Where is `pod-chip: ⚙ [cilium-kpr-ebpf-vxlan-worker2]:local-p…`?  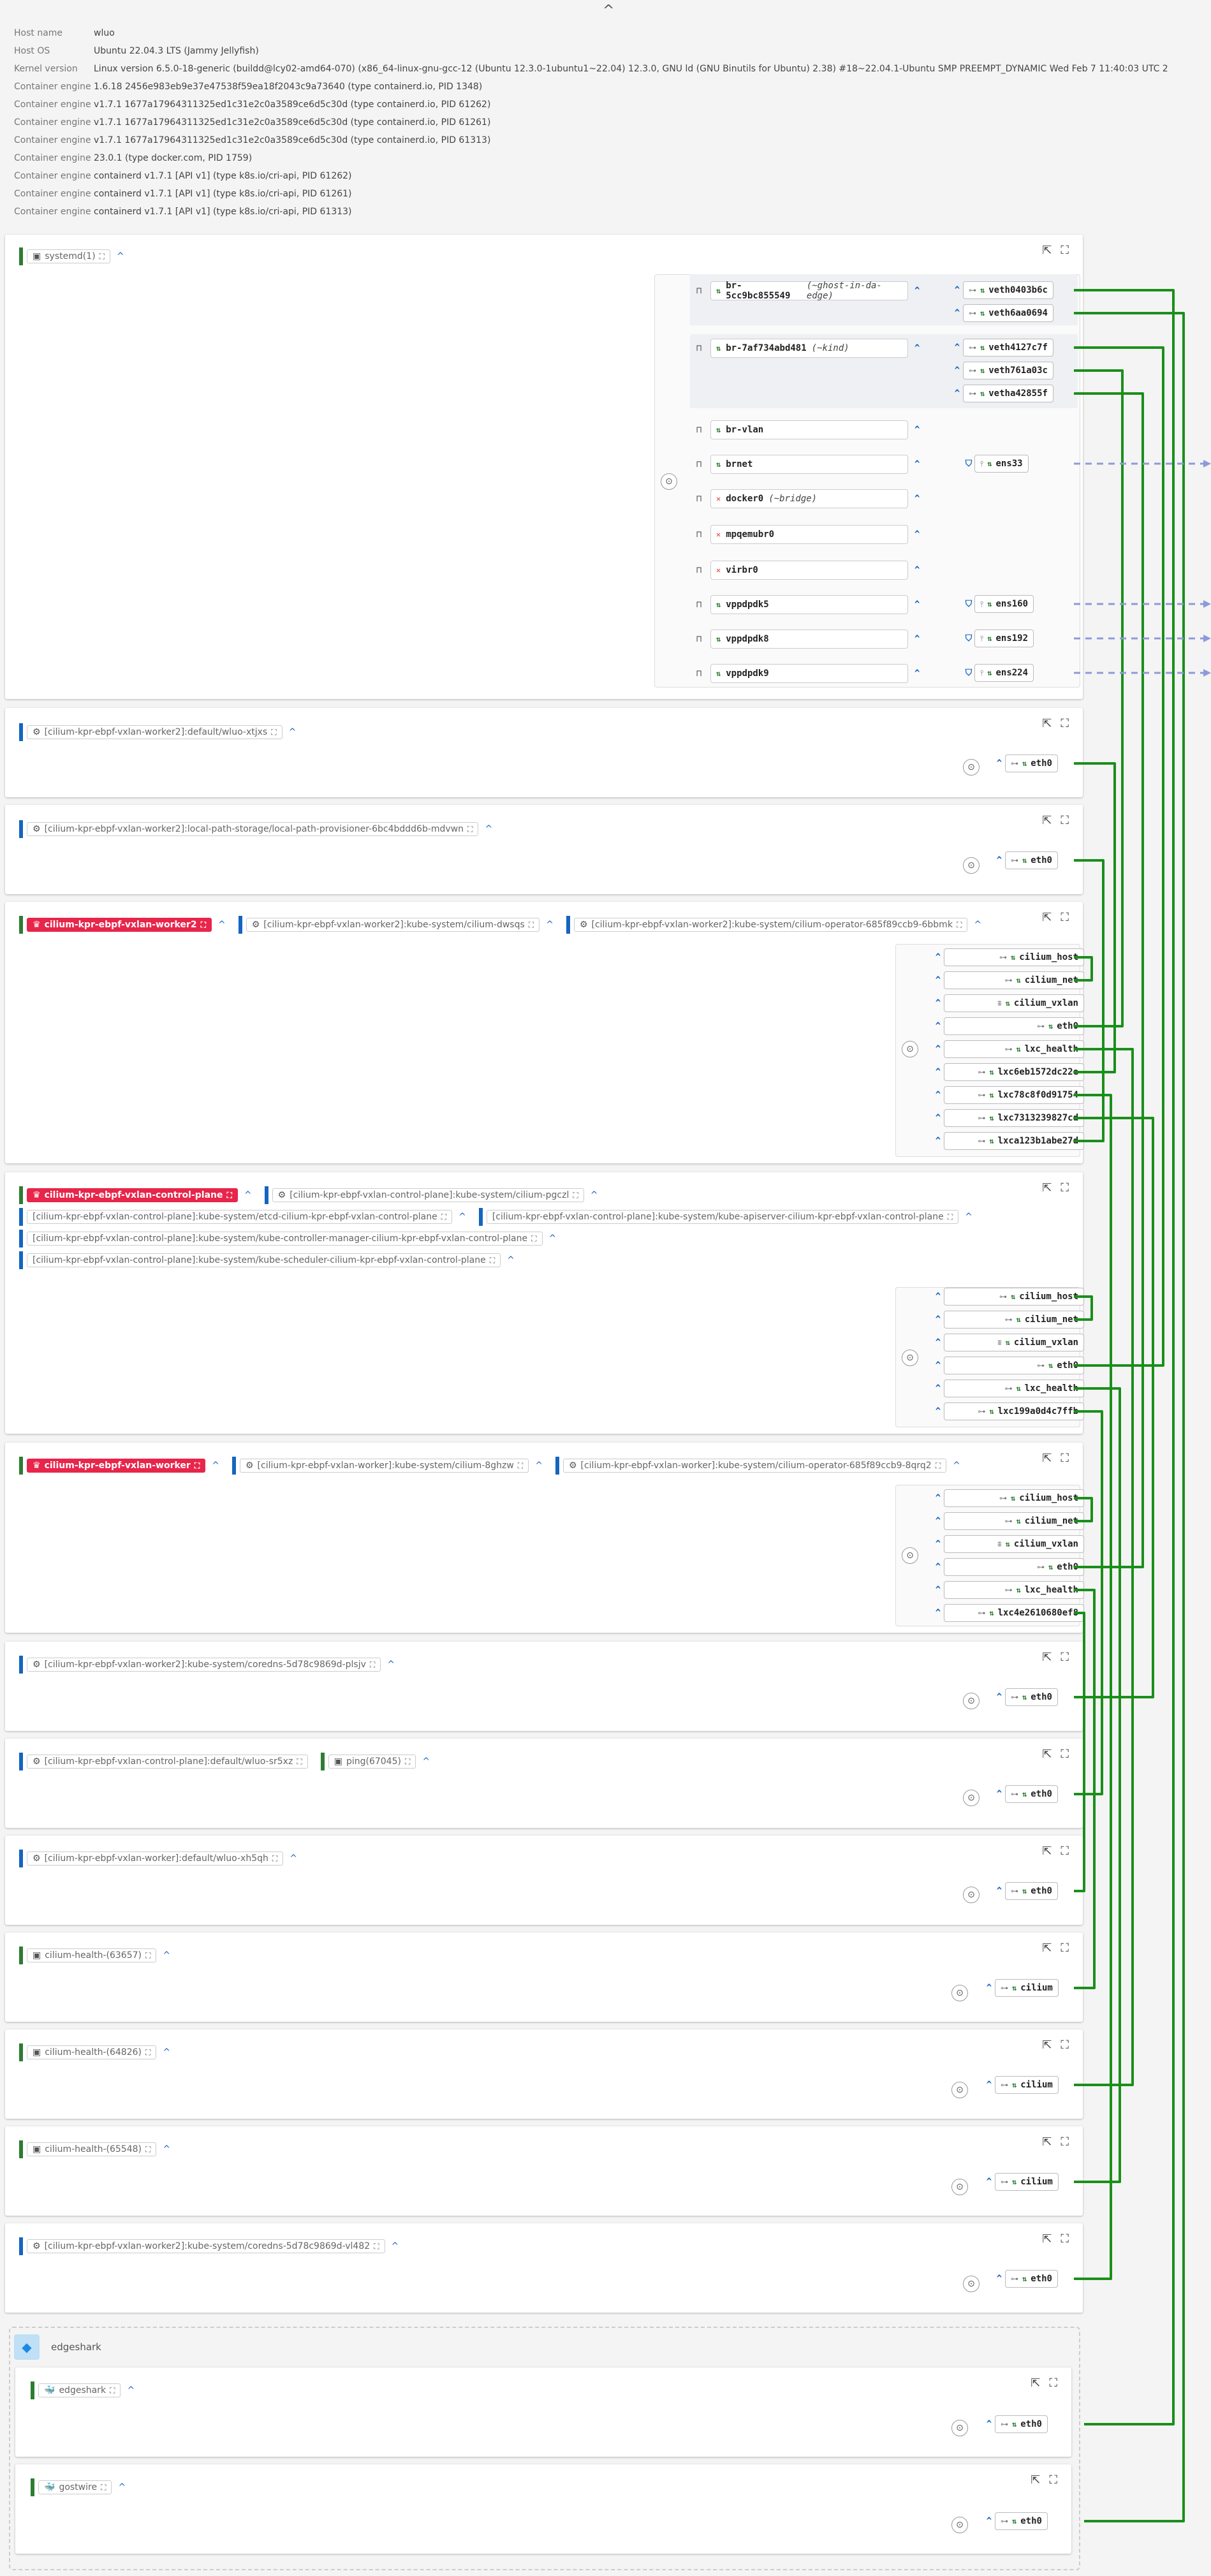
pod-chip: ⚙ [cilium-kpr-ebpf-vxlan-worker2]:local-p… is located at coordinates (259, 829).